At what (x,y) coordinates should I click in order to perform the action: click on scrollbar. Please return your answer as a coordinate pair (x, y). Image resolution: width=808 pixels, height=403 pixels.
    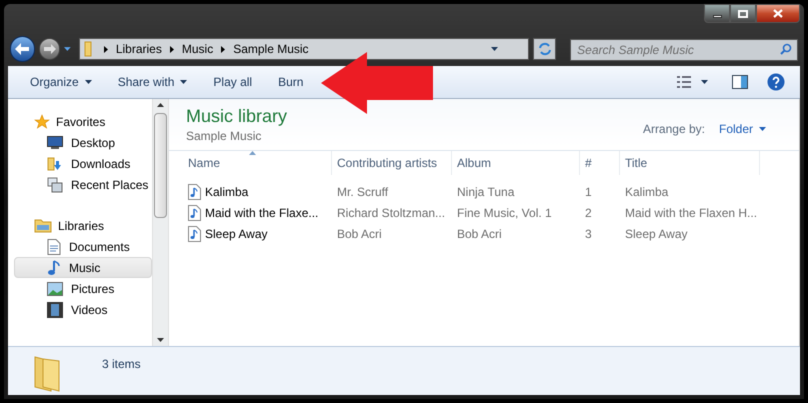
    Looking at the image, I should click on (160, 222).